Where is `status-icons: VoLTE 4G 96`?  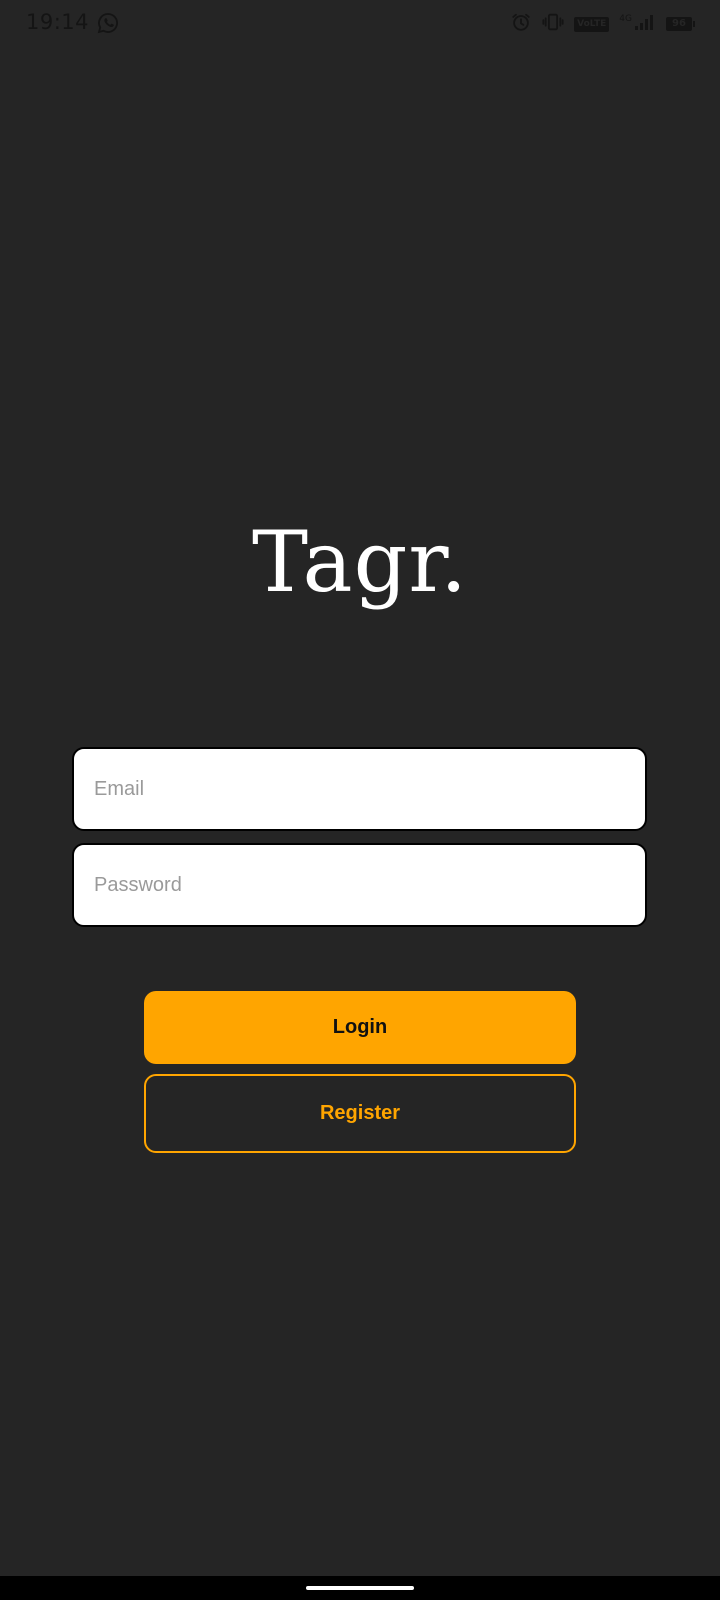 status-icons: VoLTE 4G 96 is located at coordinates (602, 24).